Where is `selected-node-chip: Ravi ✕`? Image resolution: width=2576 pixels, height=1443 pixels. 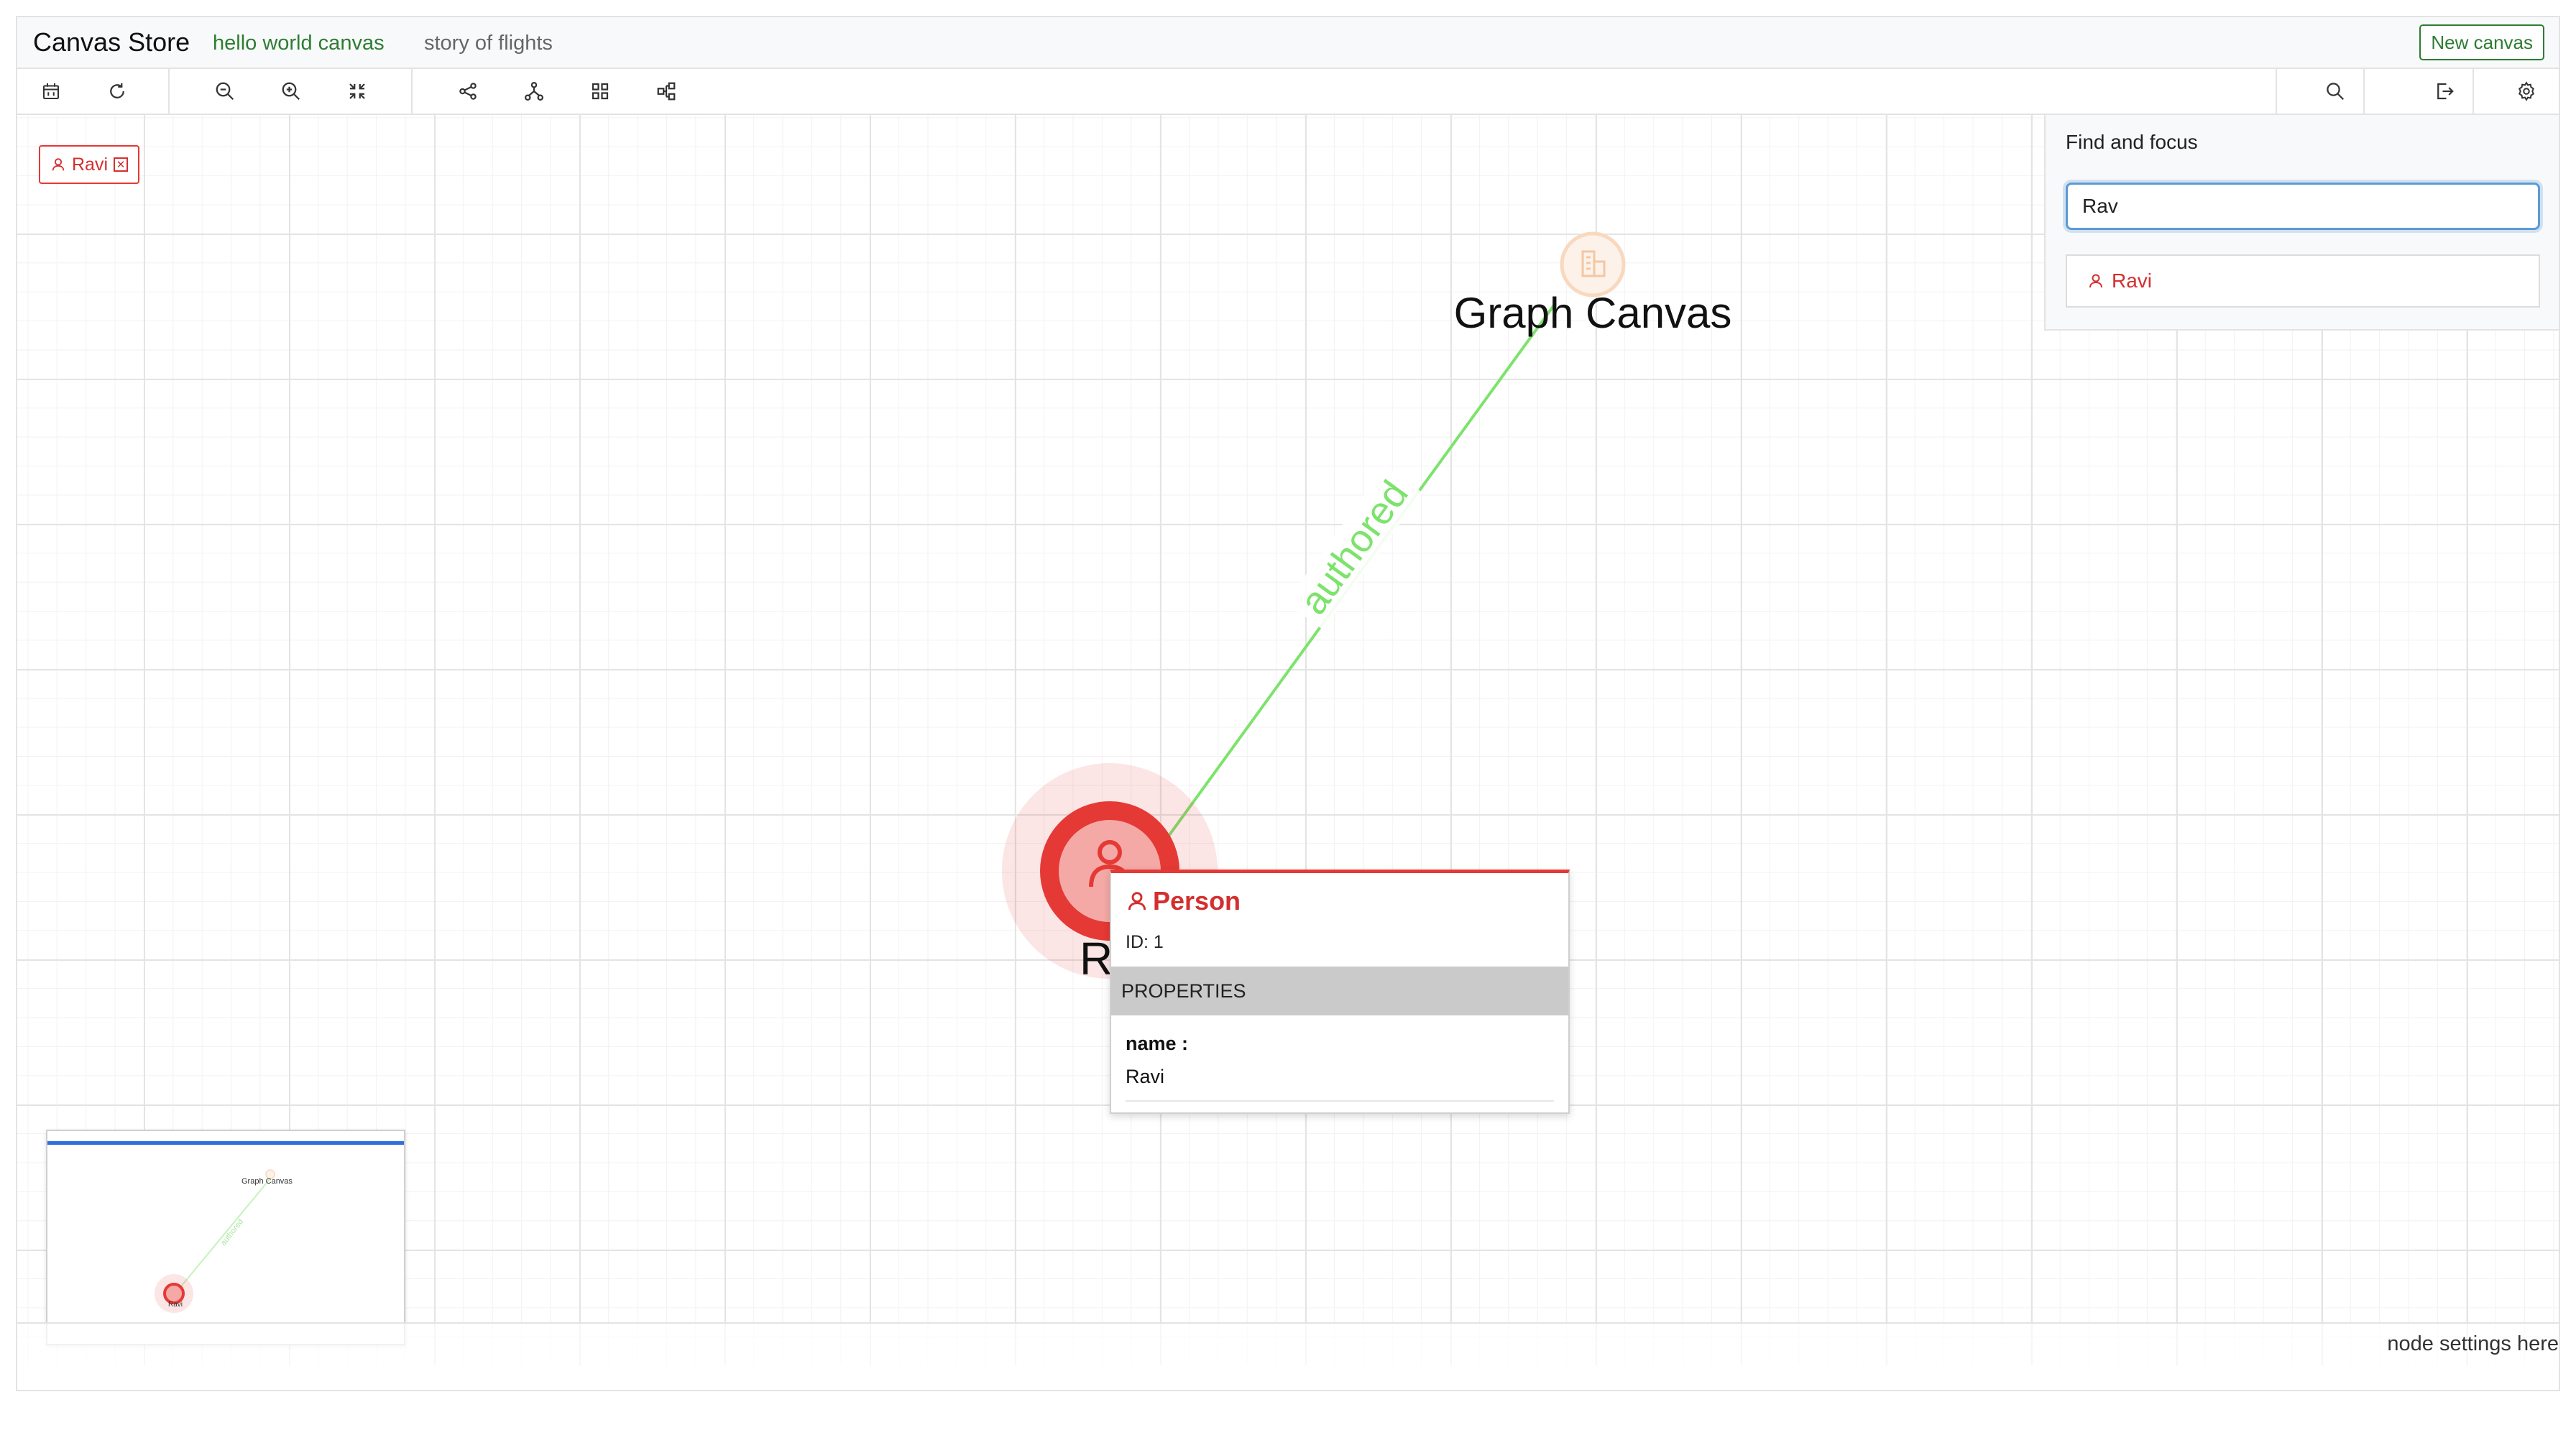
selected-node-chip: Ravi ✕ is located at coordinates (89, 164).